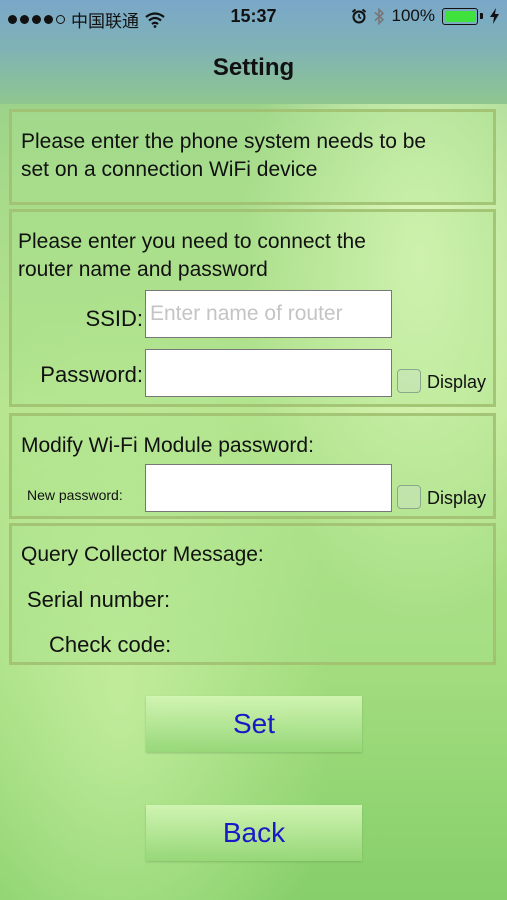  I want to click on collector-heading: Query Collector Message:, so click(142, 554).